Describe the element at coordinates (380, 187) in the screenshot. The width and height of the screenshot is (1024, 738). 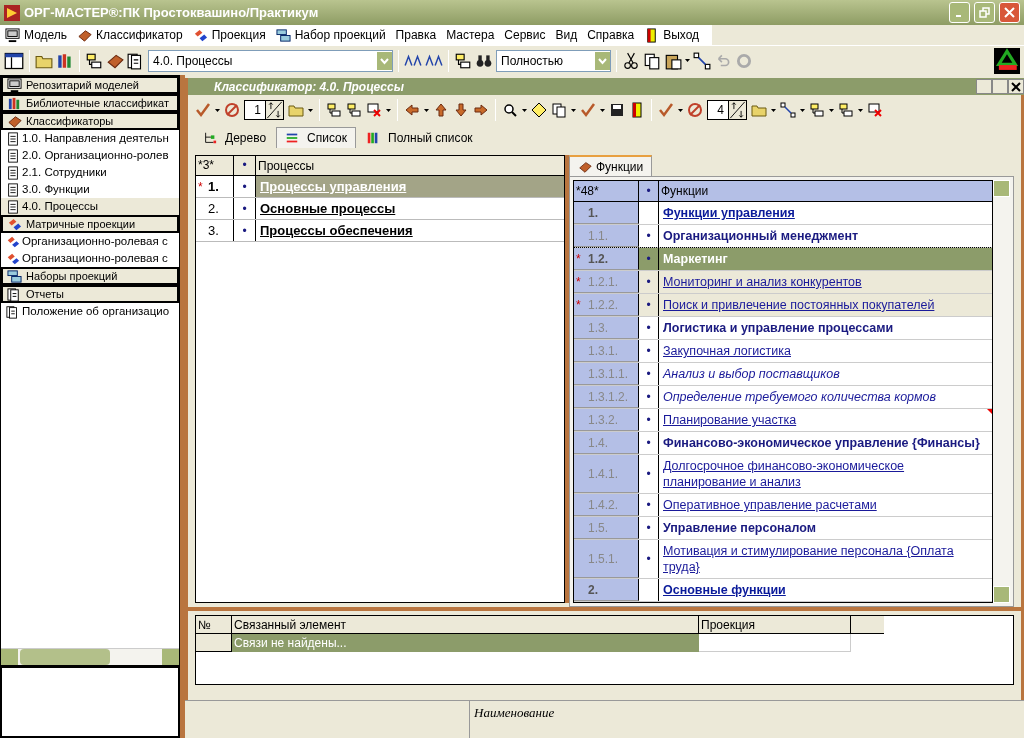
I see `process-row: * 1. • Процессы управления` at that location.